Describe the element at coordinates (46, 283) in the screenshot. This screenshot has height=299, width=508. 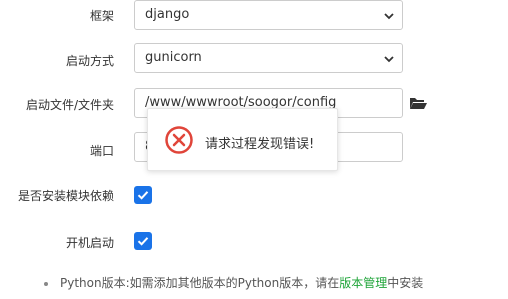
I see `bullet` at that location.